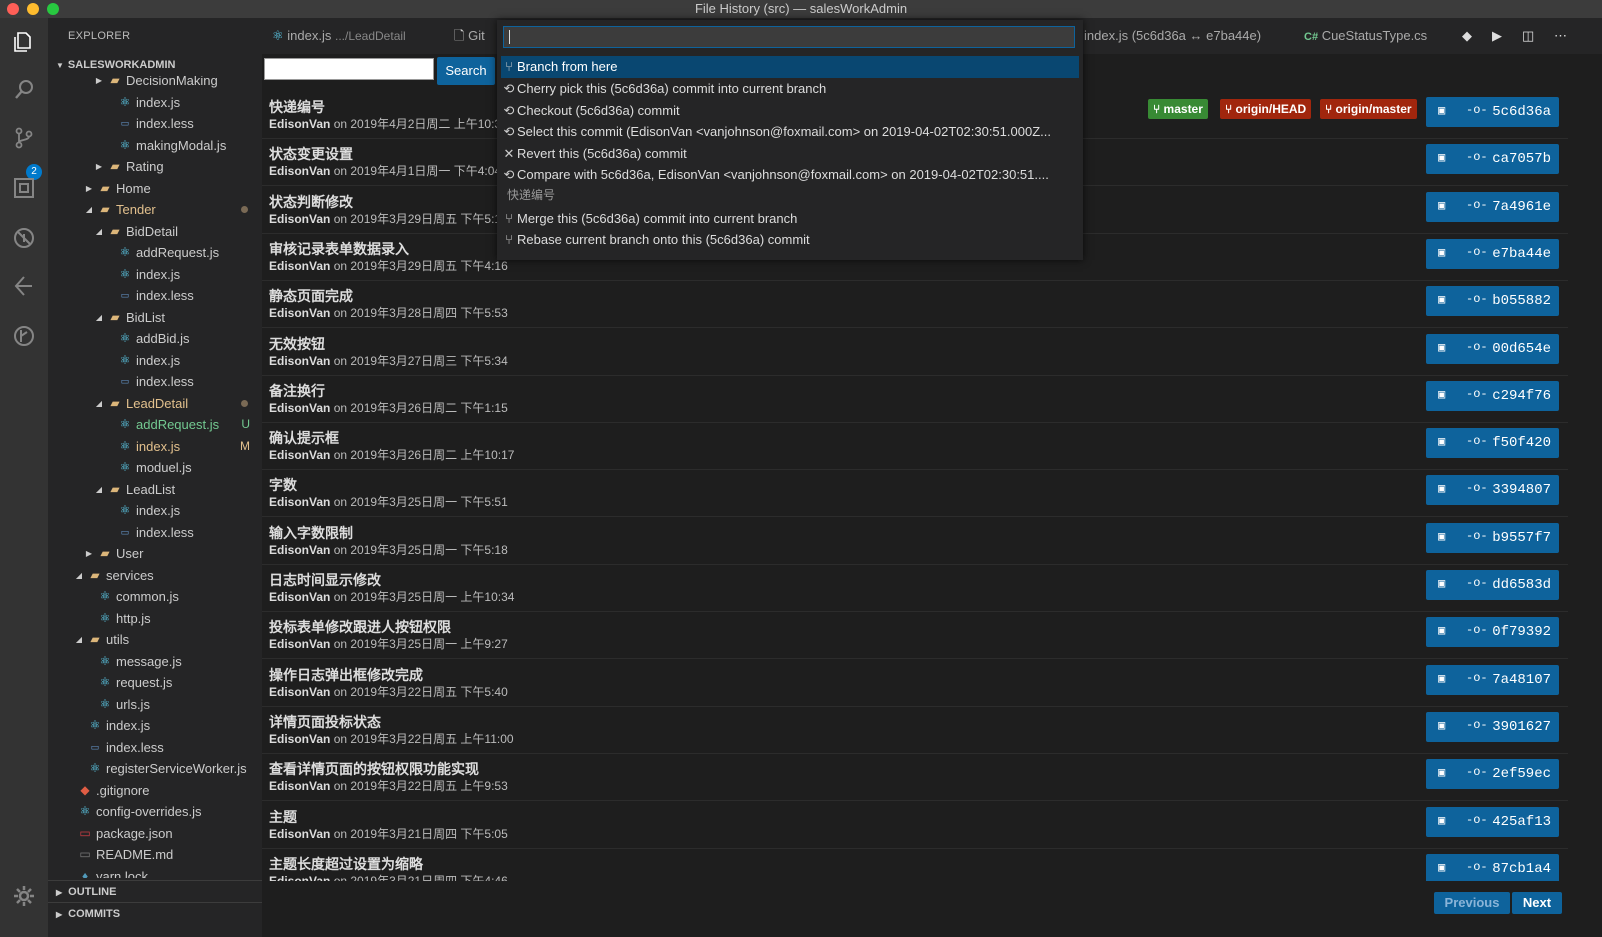 The image size is (1602, 937). I want to click on extensions-icon, so click(24, 190).